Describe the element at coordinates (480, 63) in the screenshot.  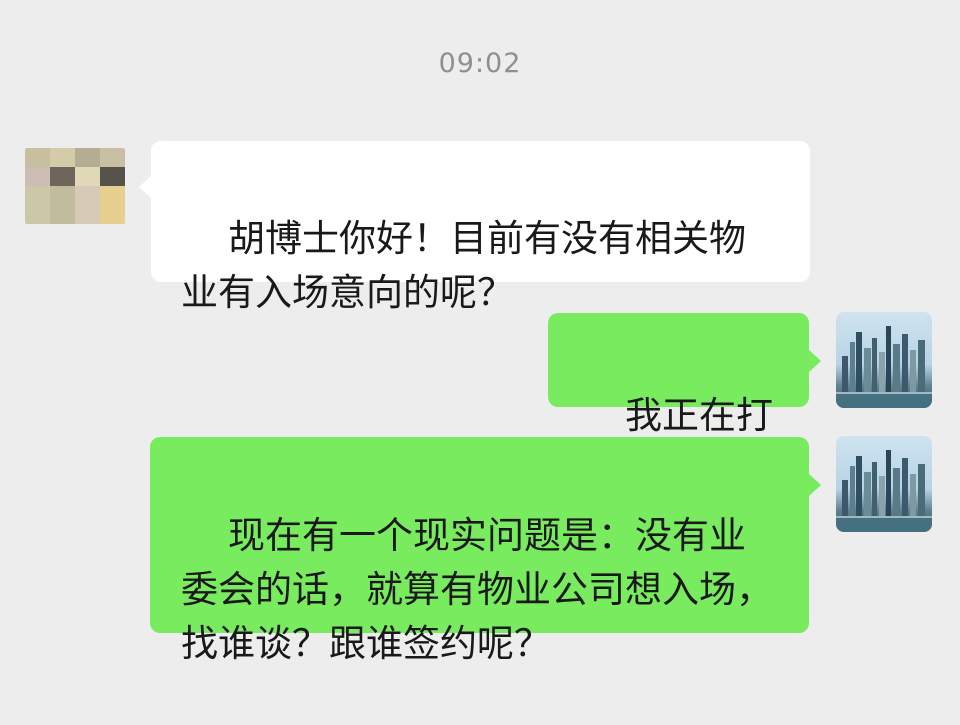
I see `message-timestamp: 09:02` at that location.